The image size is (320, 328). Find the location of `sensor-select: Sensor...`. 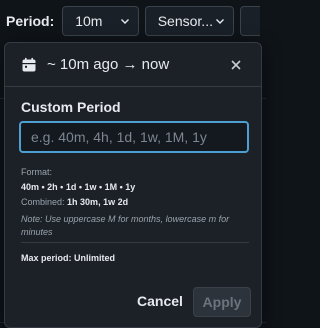

sensor-select: Sensor... is located at coordinates (189, 21).